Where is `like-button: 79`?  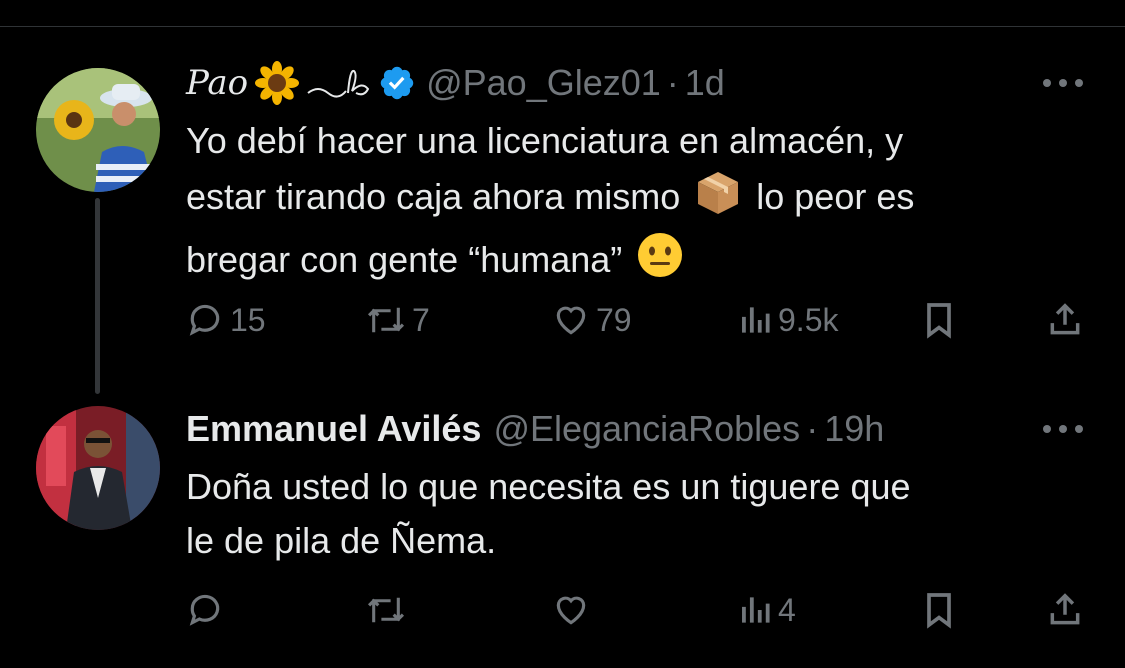
like-button: 79 is located at coordinates (592, 320).